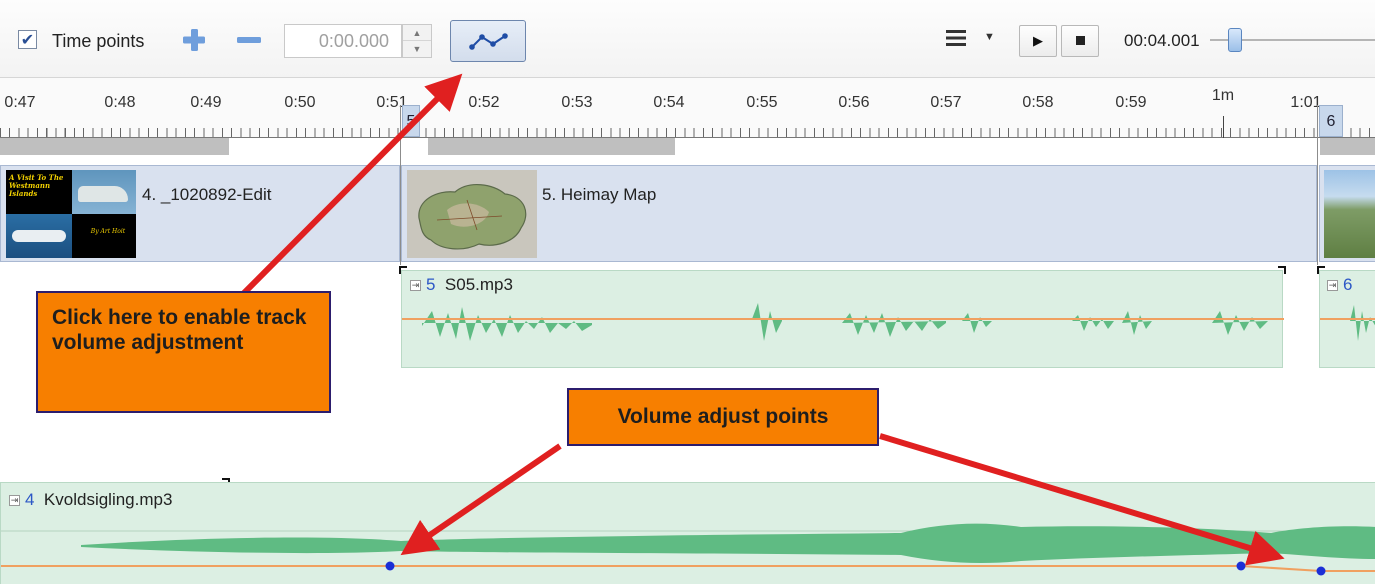 The height and width of the screenshot is (584, 1375). What do you see at coordinates (108, 231) in the screenshot?
I see `thumbnail-byline: By Art Hoit` at bounding box center [108, 231].